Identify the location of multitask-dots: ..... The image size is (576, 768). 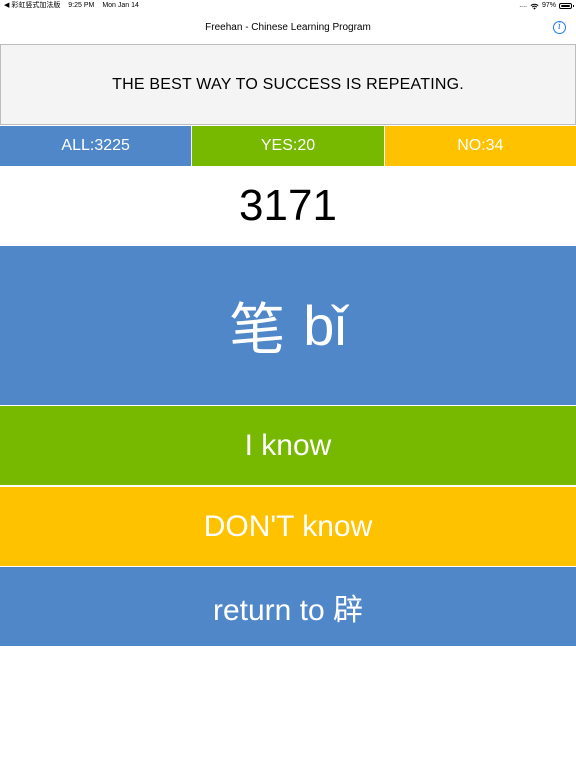
(523, 5).